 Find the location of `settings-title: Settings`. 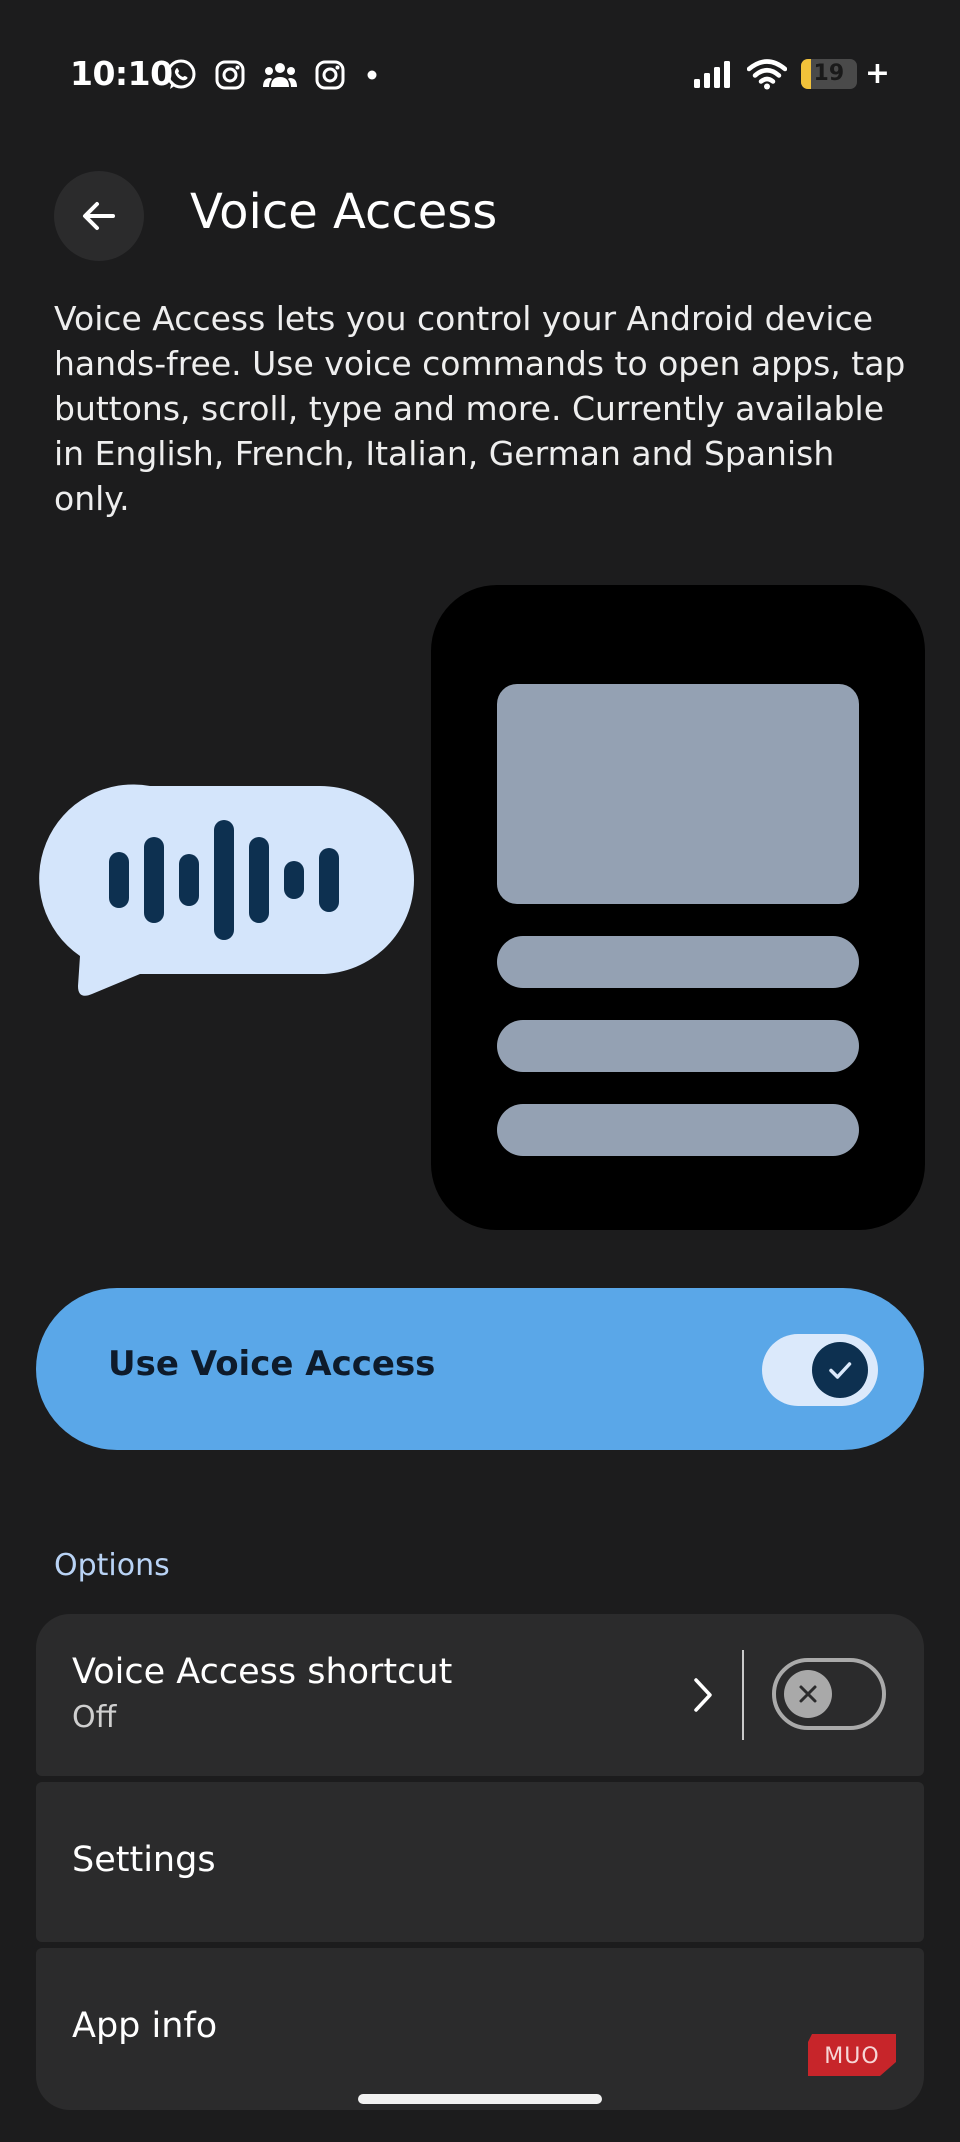

settings-title: Settings is located at coordinates (144, 1860).